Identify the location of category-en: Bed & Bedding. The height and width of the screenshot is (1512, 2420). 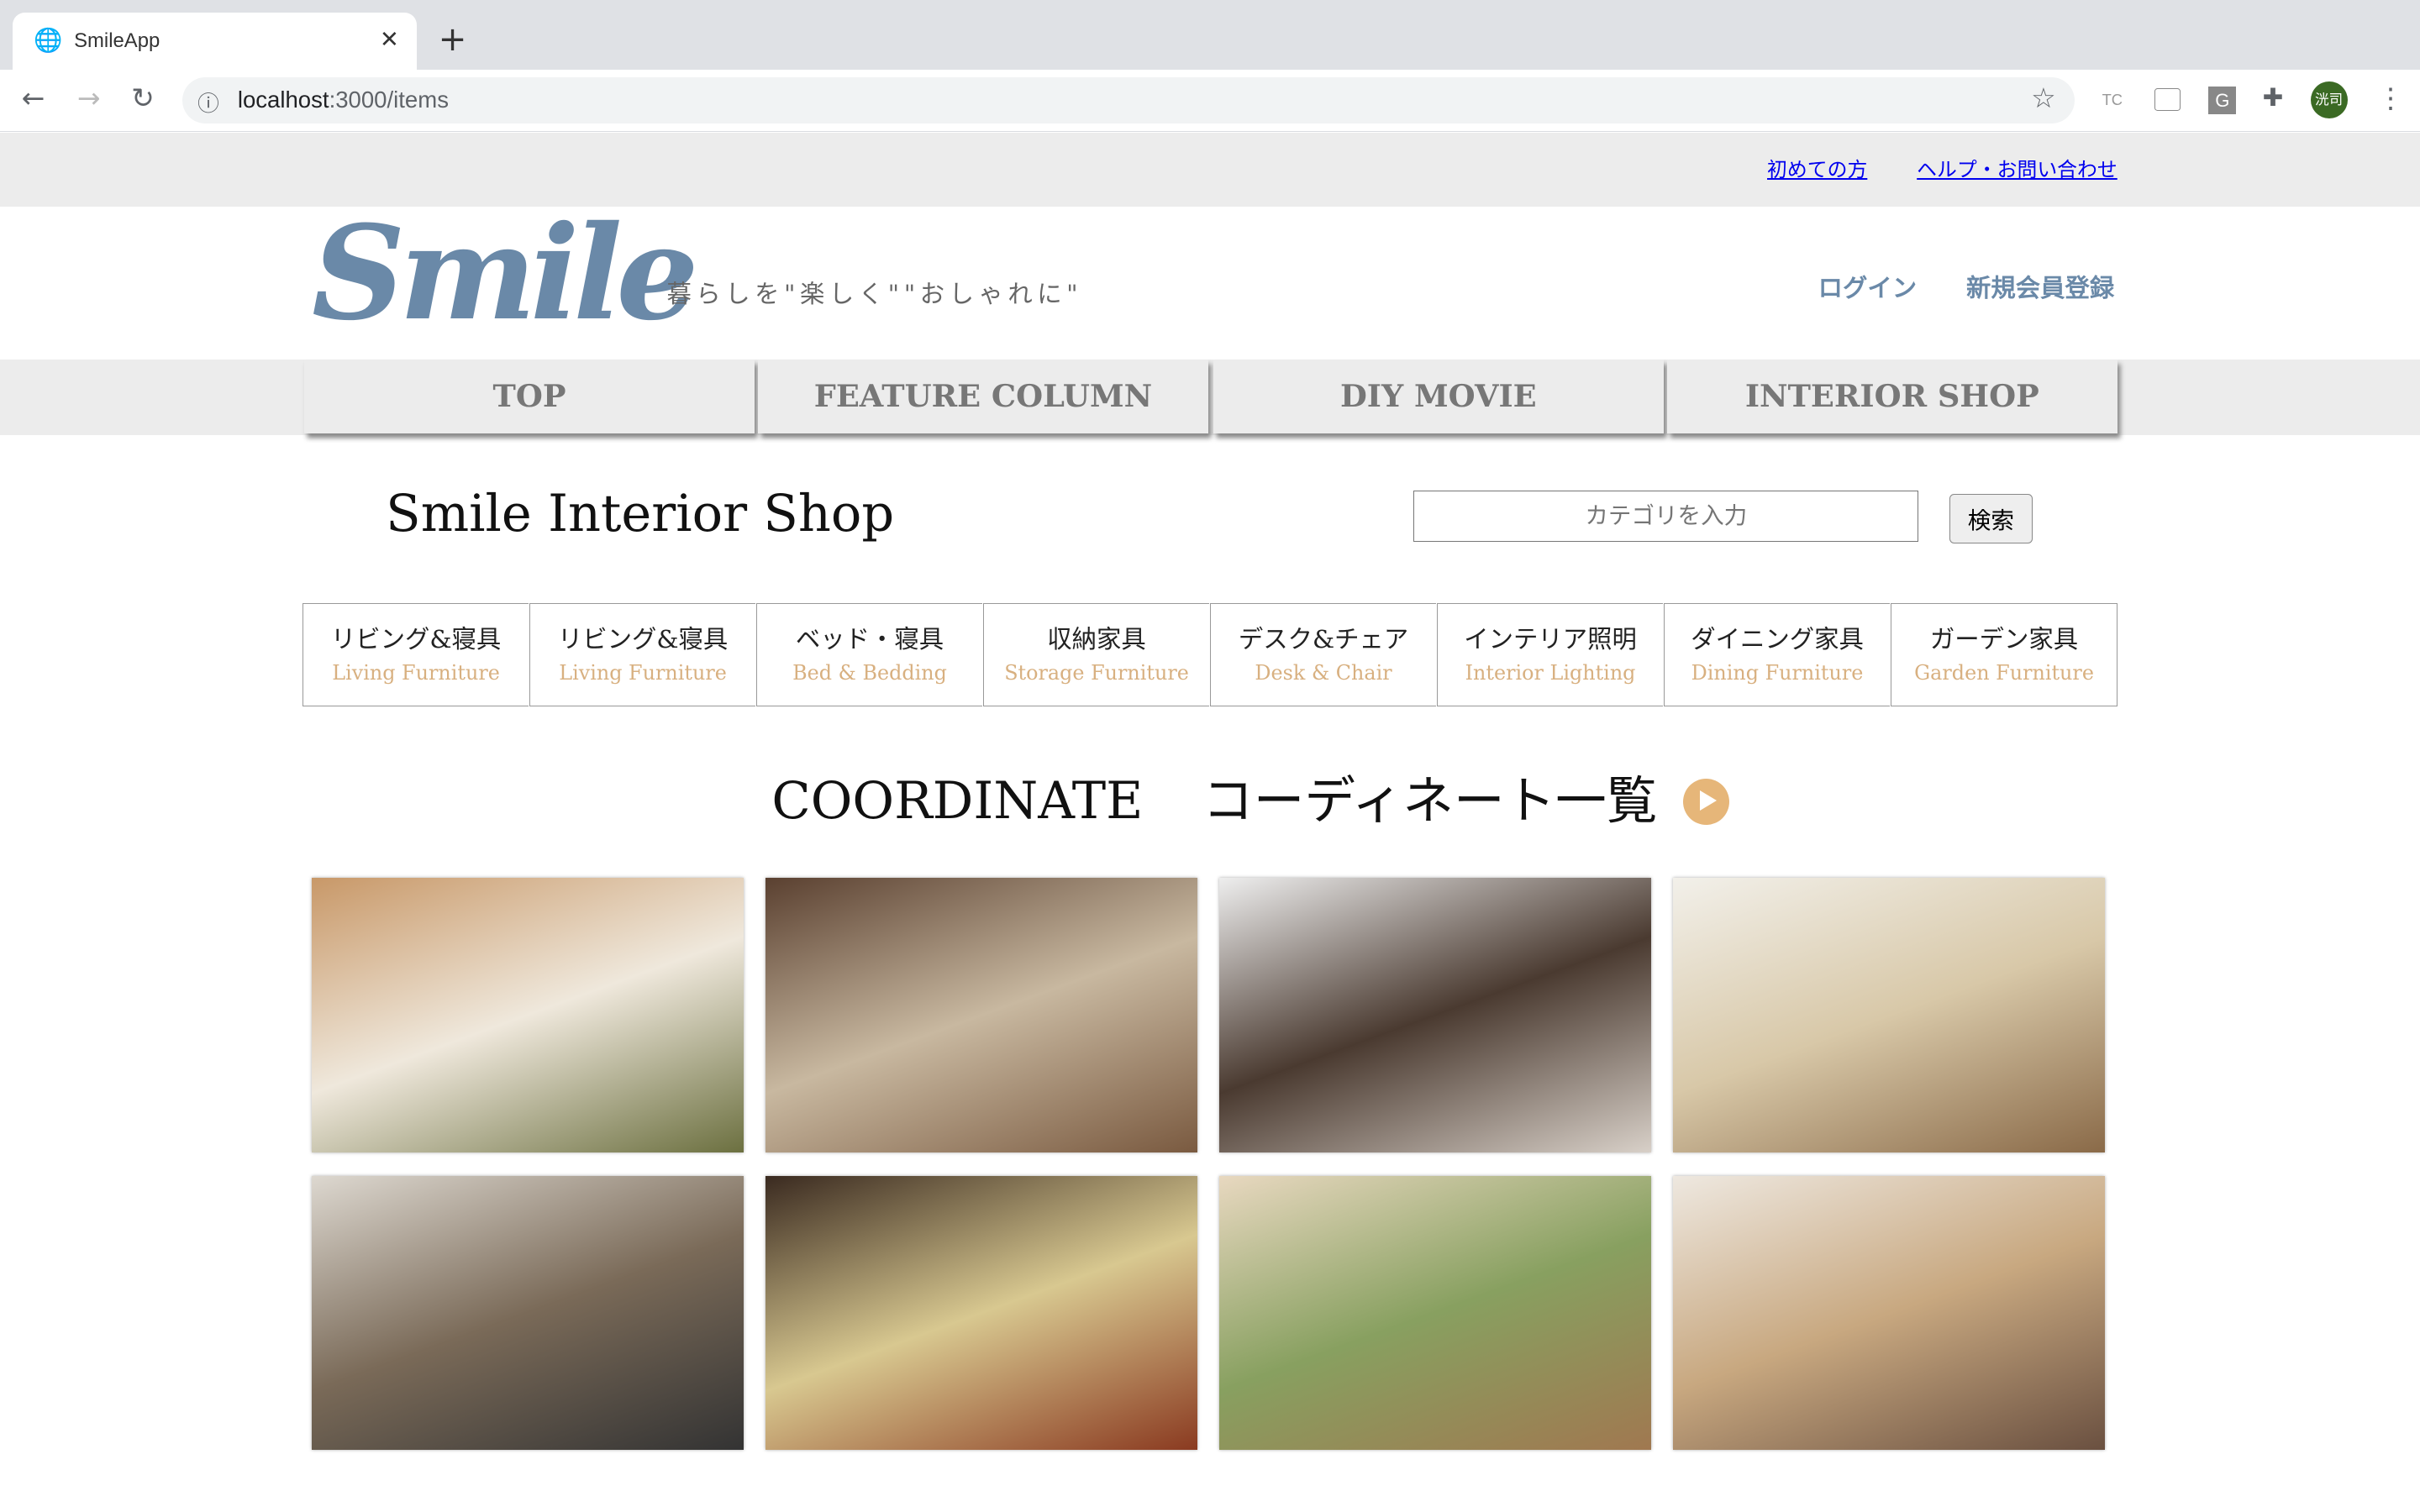
(870, 672).